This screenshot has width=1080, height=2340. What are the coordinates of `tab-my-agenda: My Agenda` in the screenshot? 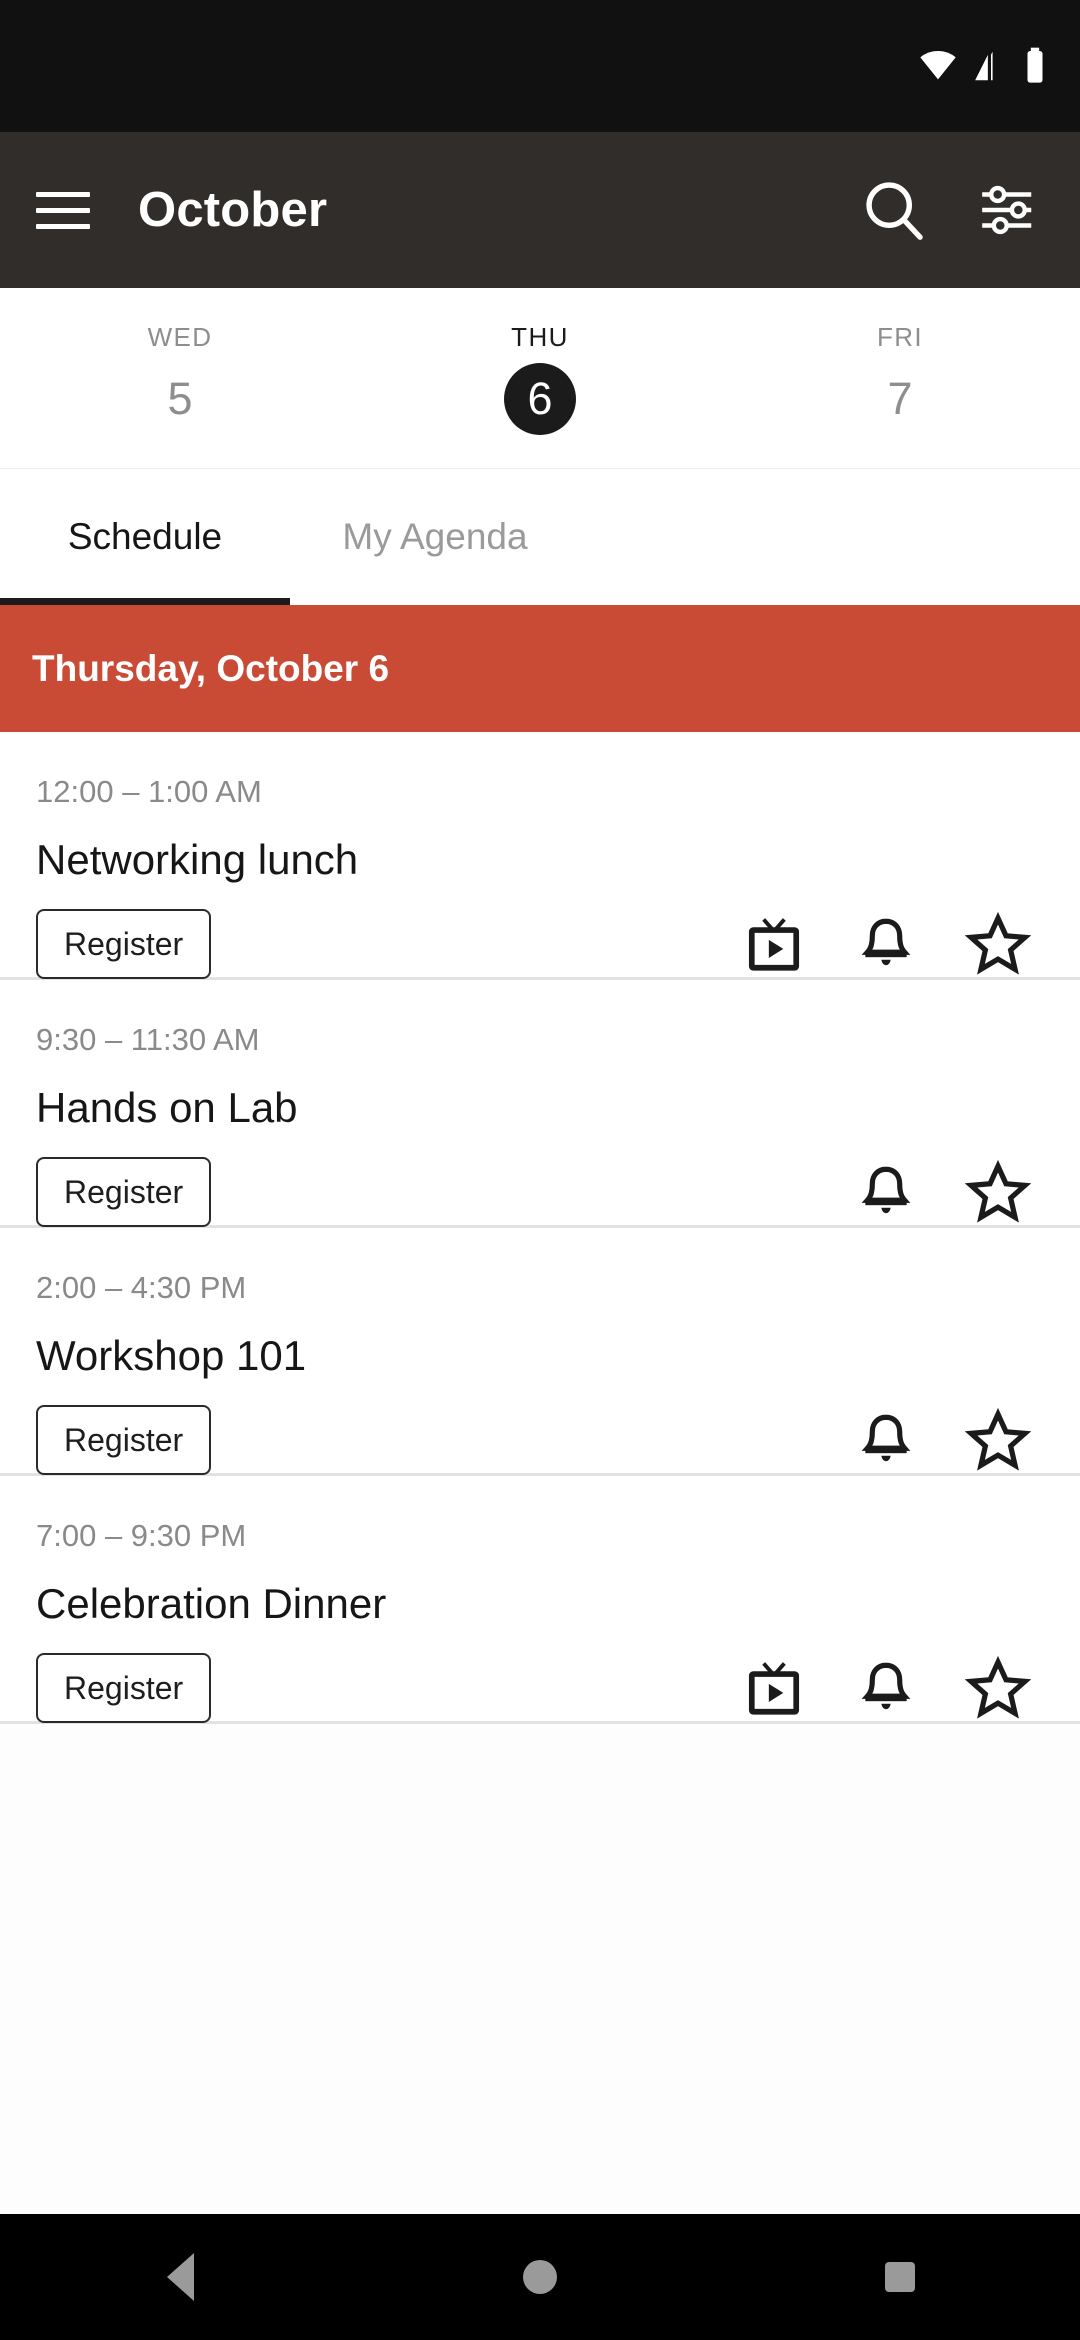 It's located at (435, 537).